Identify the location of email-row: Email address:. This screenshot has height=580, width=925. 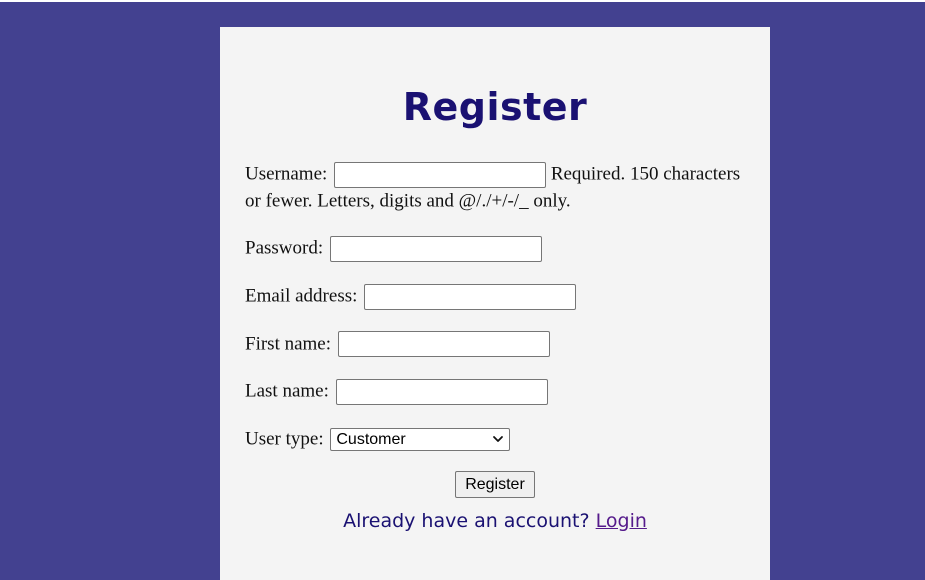
(495, 296).